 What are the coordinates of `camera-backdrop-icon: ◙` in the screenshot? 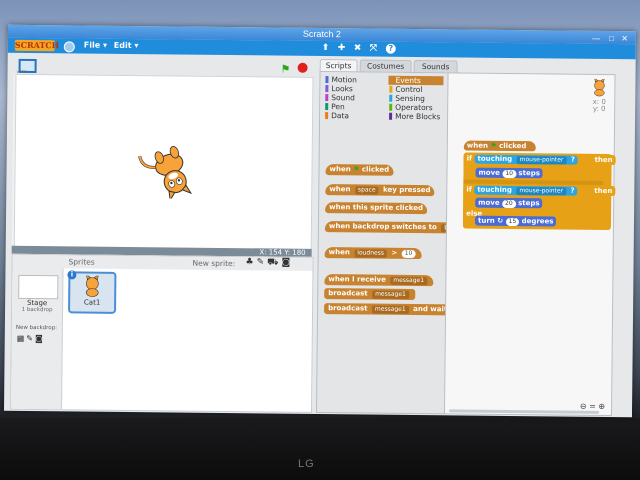 It's located at (40, 338).